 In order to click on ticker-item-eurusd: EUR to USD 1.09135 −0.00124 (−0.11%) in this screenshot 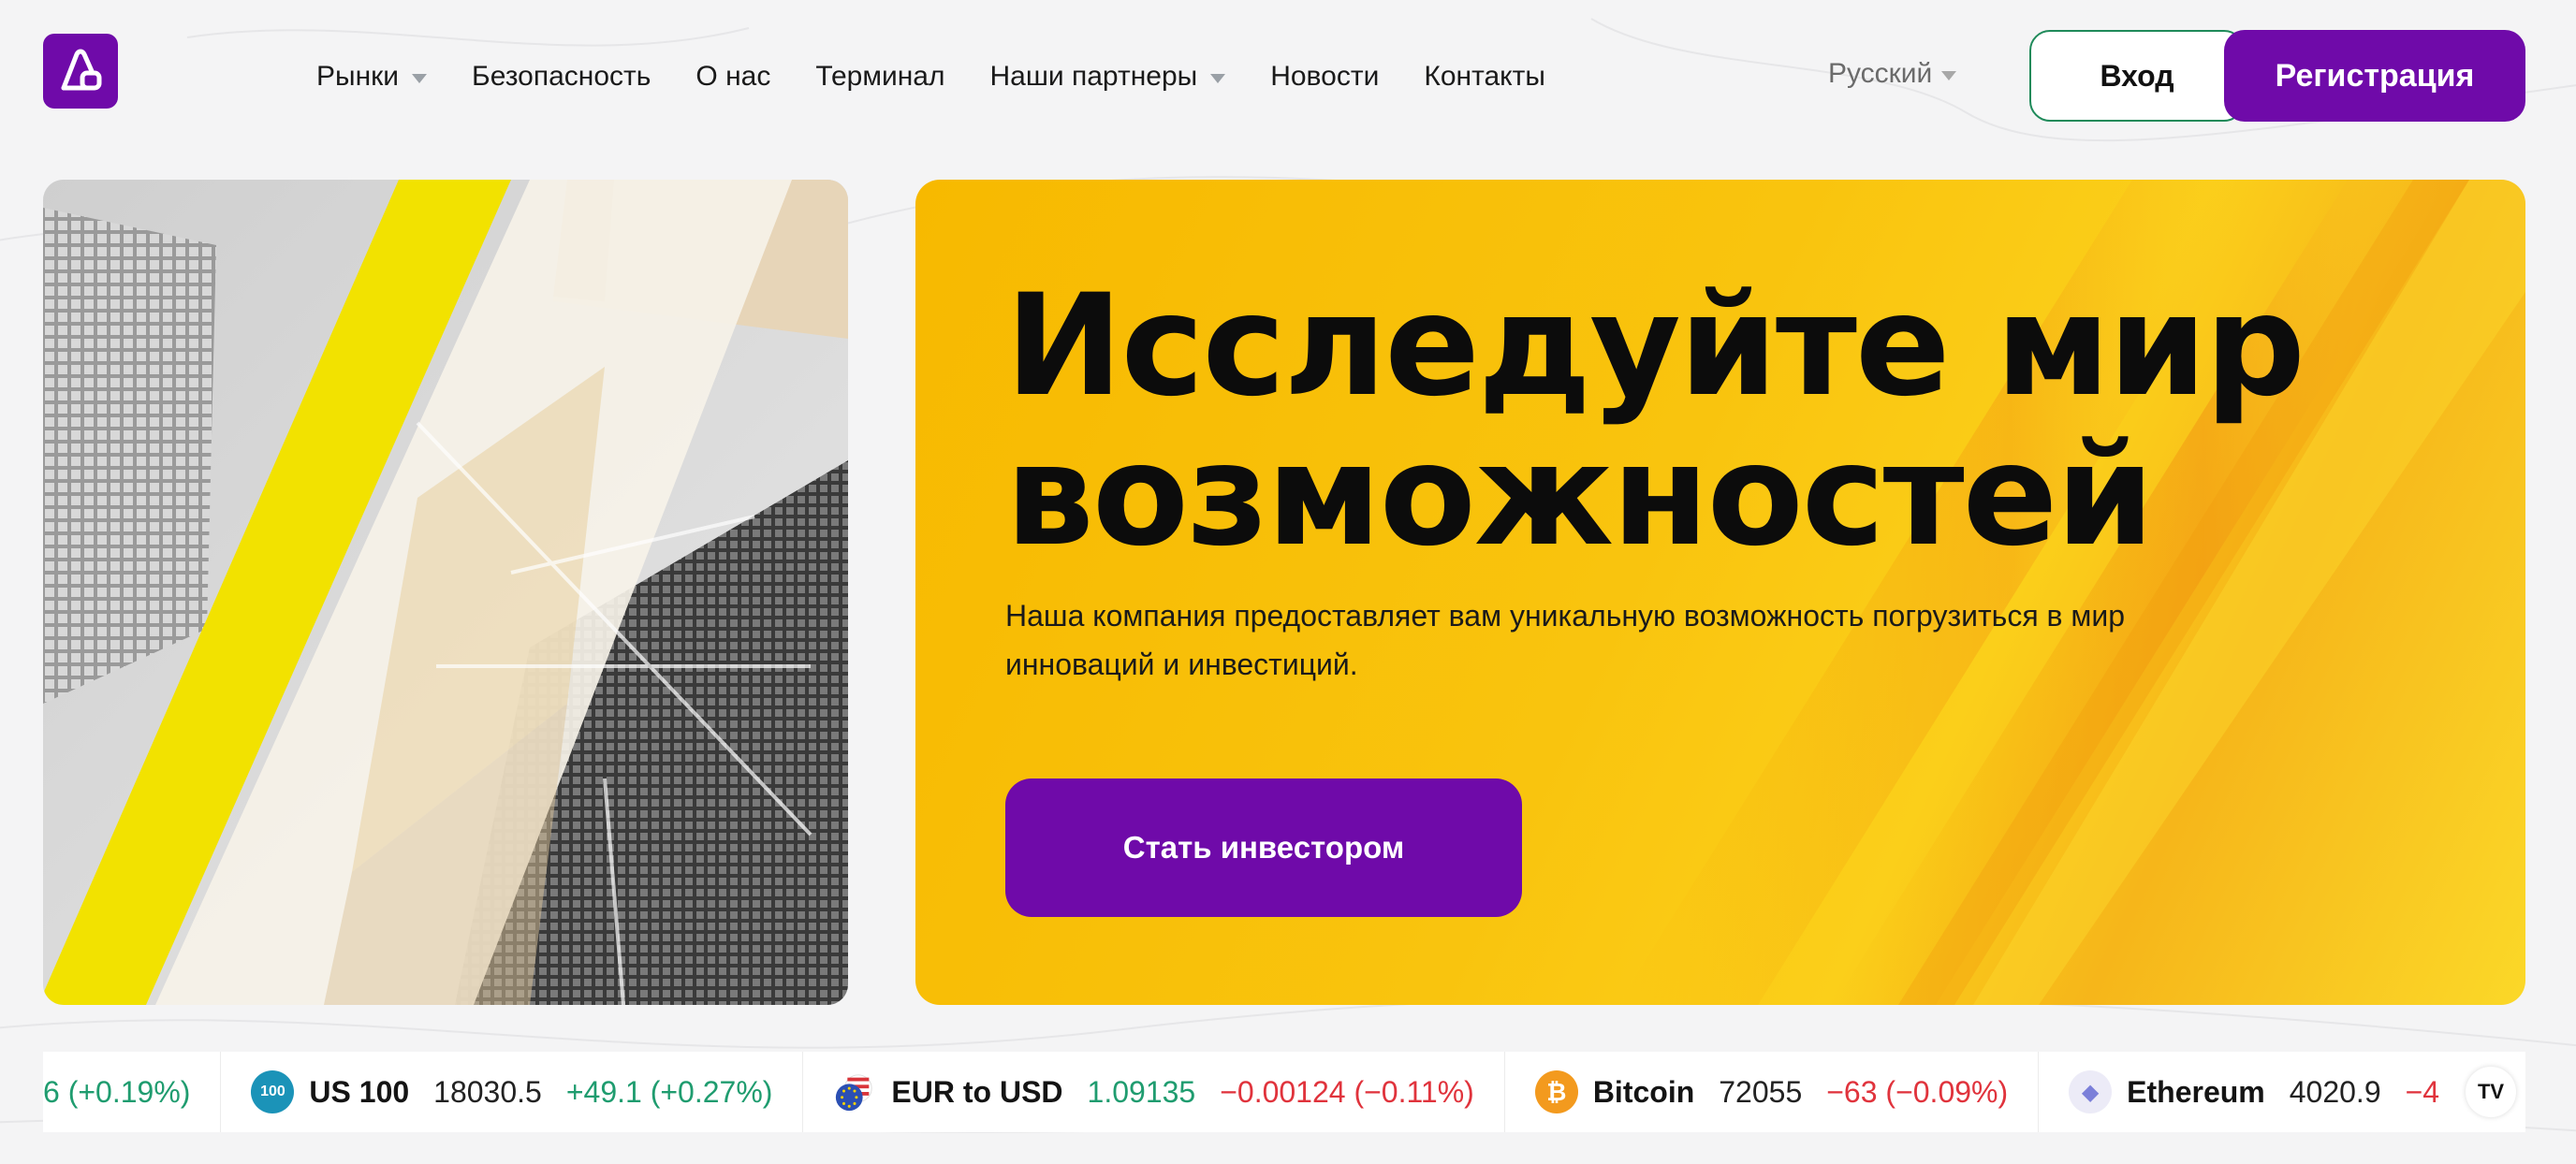, I will do `click(1154, 1092)`.